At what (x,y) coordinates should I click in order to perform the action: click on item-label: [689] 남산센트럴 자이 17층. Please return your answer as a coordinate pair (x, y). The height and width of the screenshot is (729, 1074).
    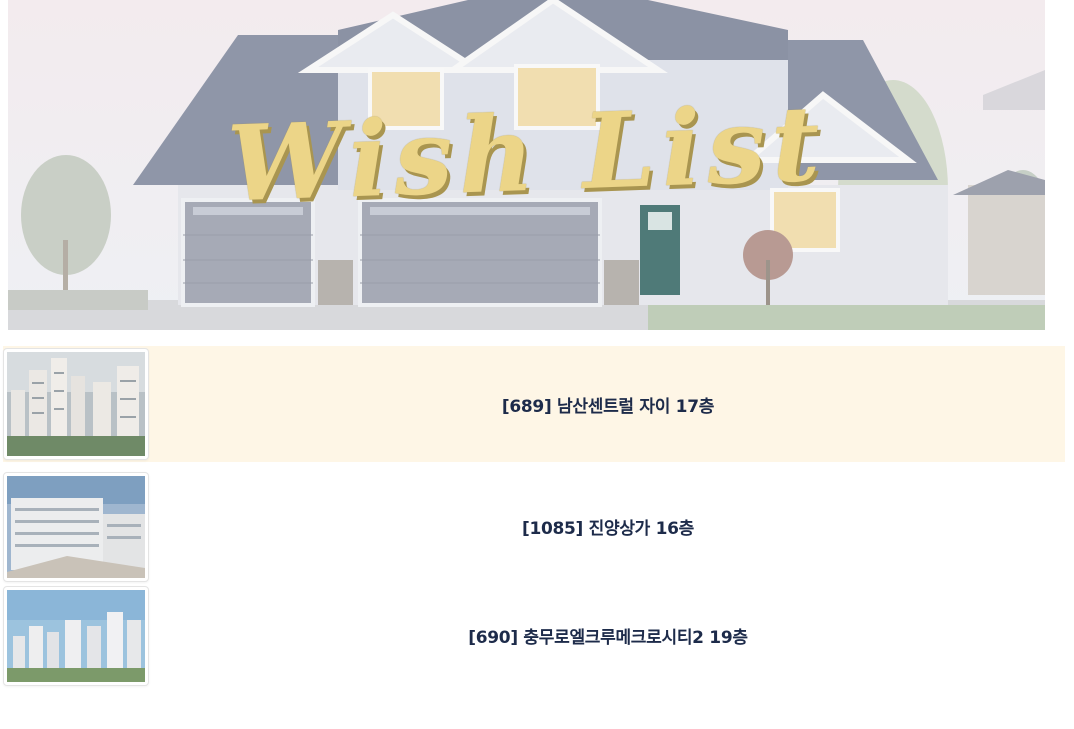
    Looking at the image, I should click on (608, 404).